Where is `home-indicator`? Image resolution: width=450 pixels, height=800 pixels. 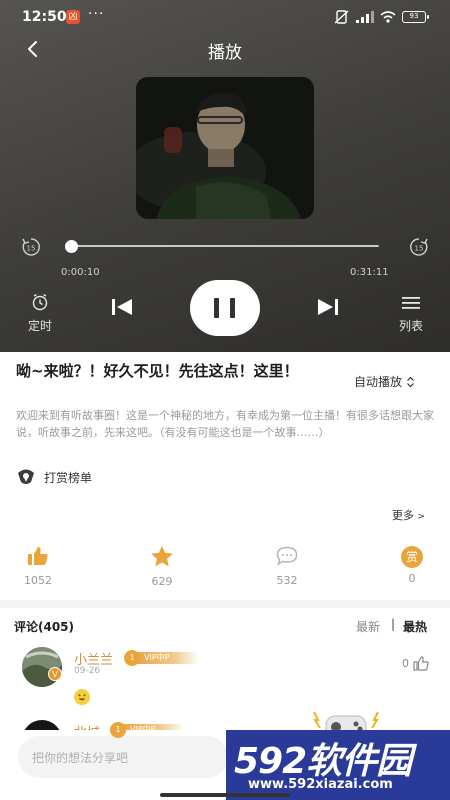 home-indicator is located at coordinates (225, 795).